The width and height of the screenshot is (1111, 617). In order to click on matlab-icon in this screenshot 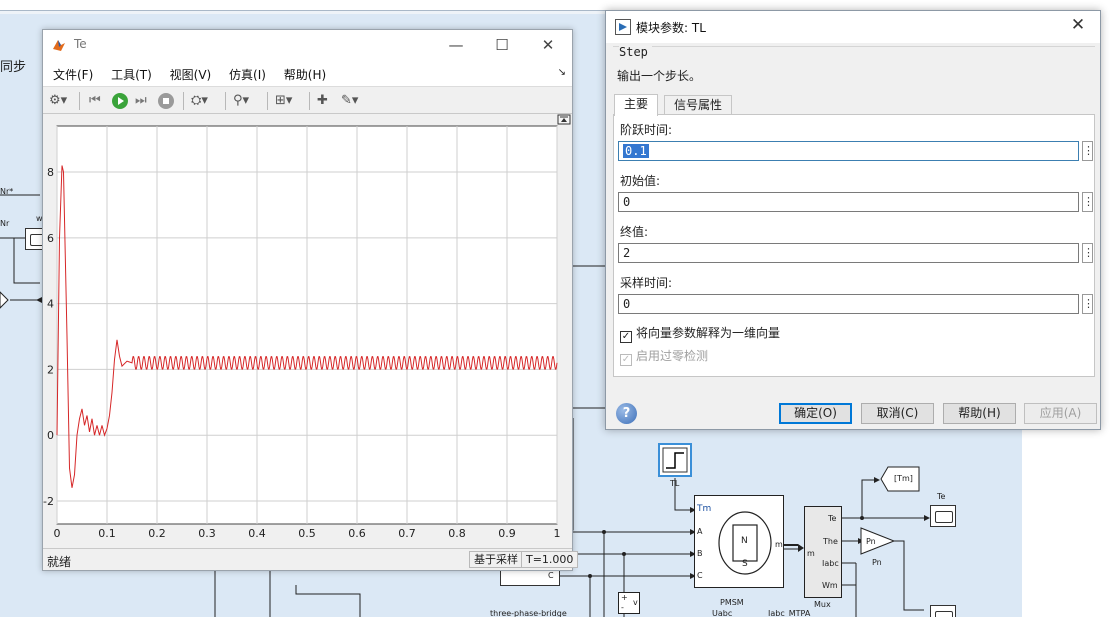, I will do `click(59, 45)`.